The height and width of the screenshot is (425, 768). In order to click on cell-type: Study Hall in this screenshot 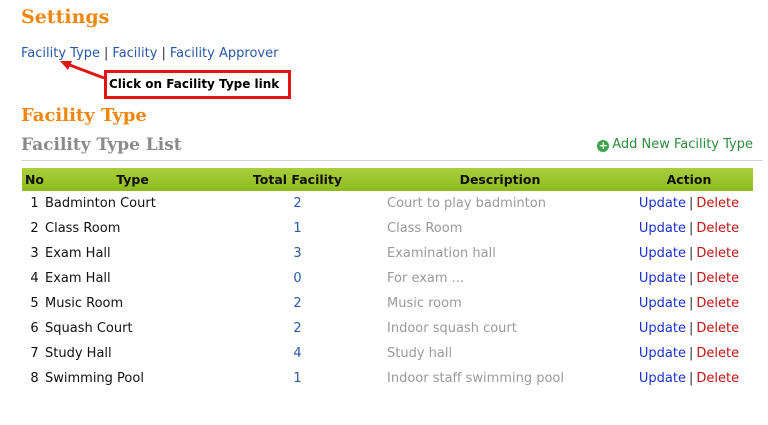, I will do `click(78, 353)`.